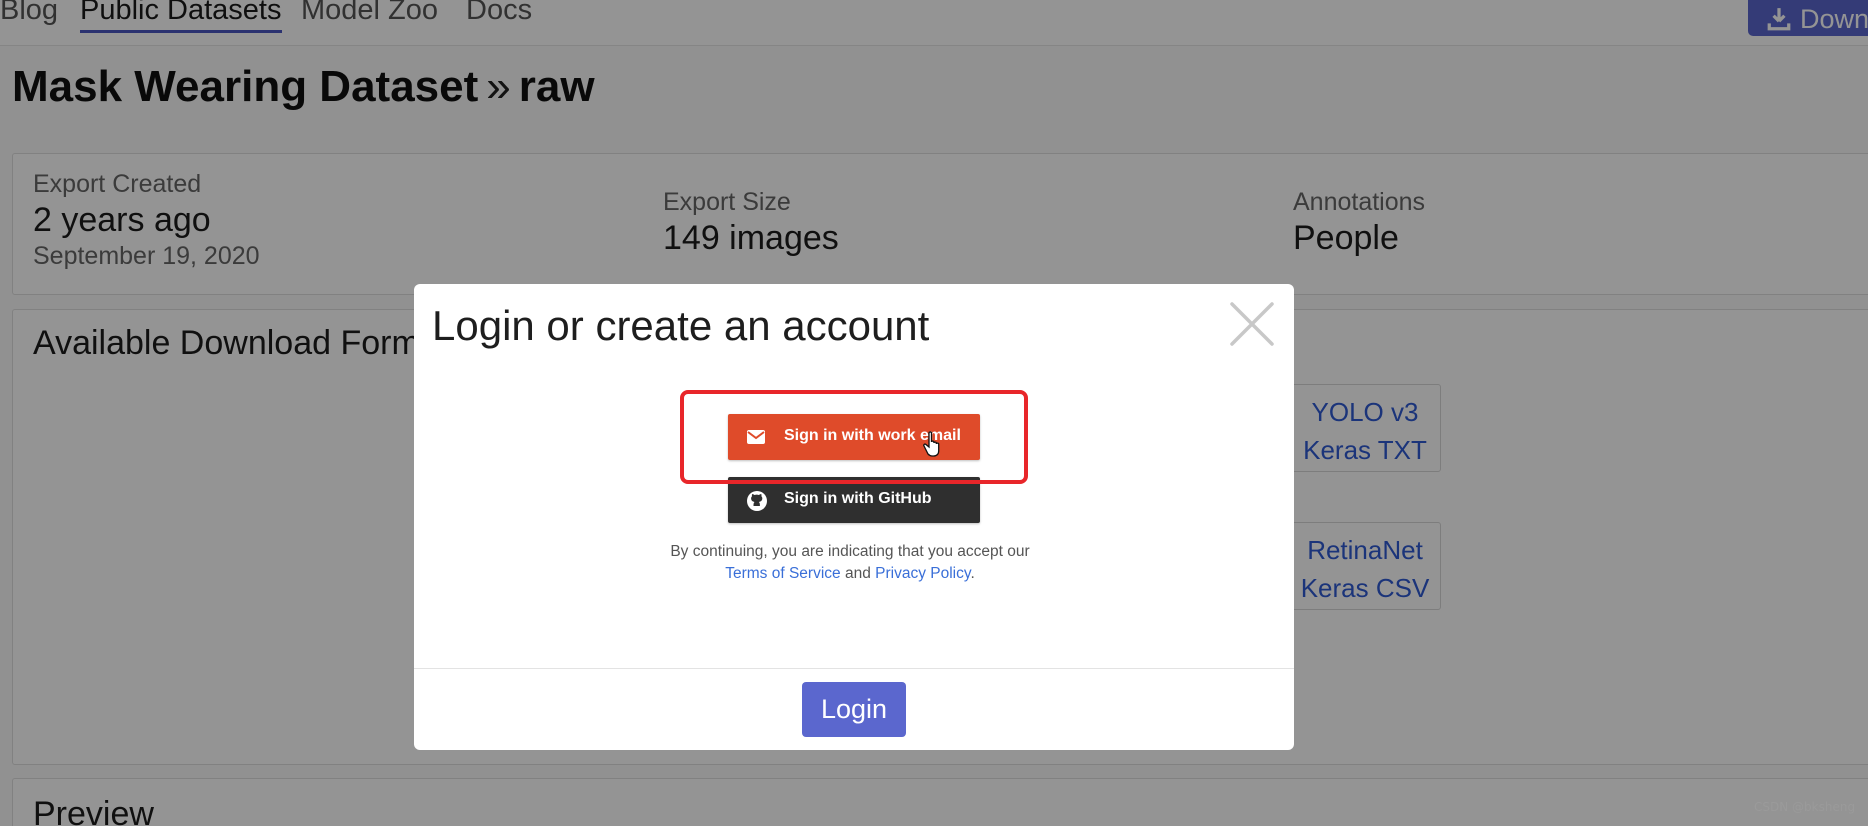 The height and width of the screenshot is (826, 1868). What do you see at coordinates (782, 573) in the screenshot?
I see `terms-of-service-link: Terms of Service` at bounding box center [782, 573].